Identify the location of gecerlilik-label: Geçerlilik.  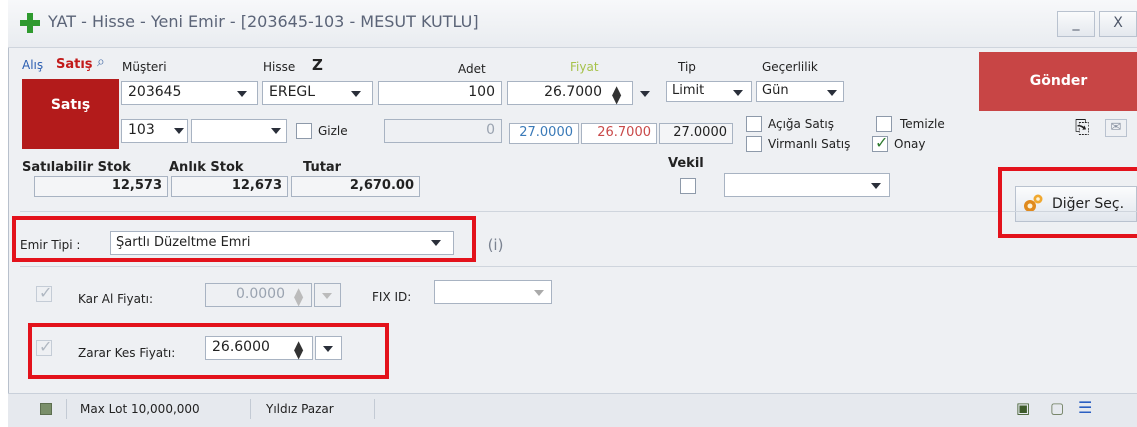
(790, 67).